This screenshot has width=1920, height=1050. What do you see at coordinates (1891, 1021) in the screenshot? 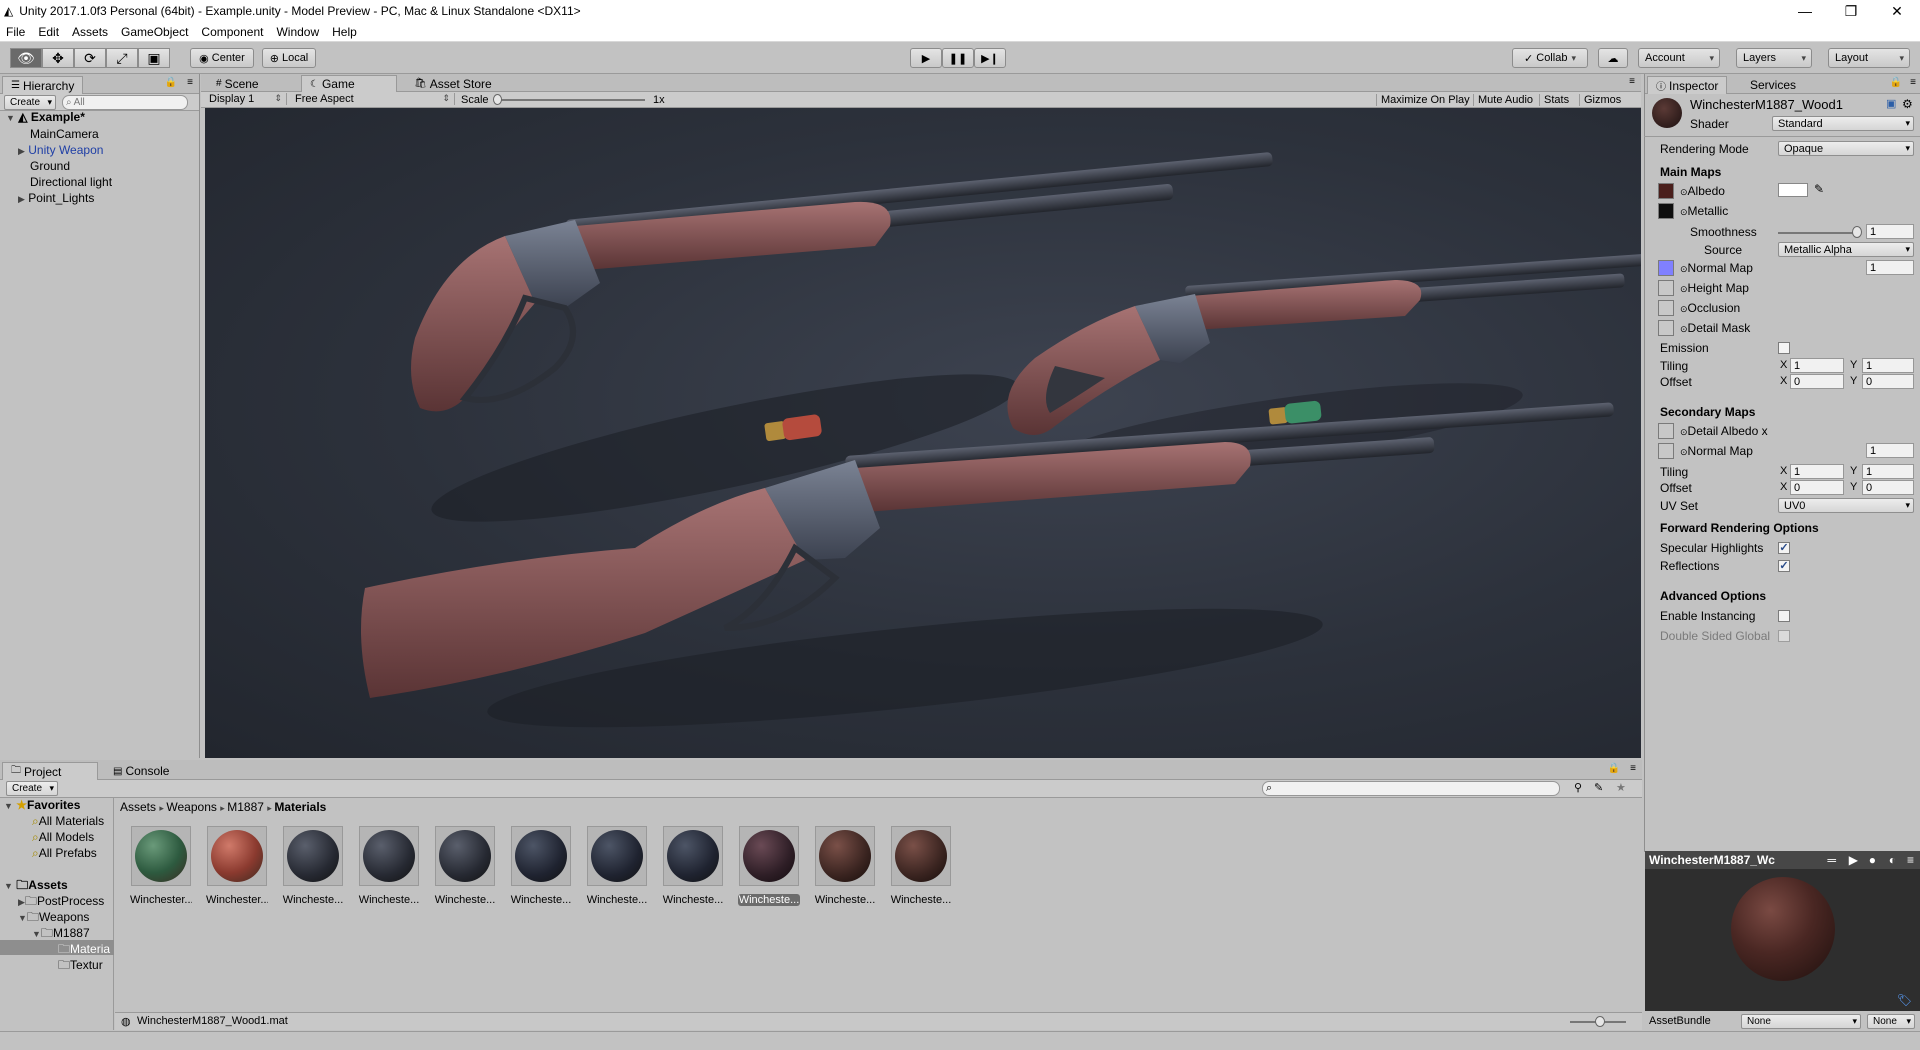
I see `assetbundle-variant-dropdown: None` at bounding box center [1891, 1021].